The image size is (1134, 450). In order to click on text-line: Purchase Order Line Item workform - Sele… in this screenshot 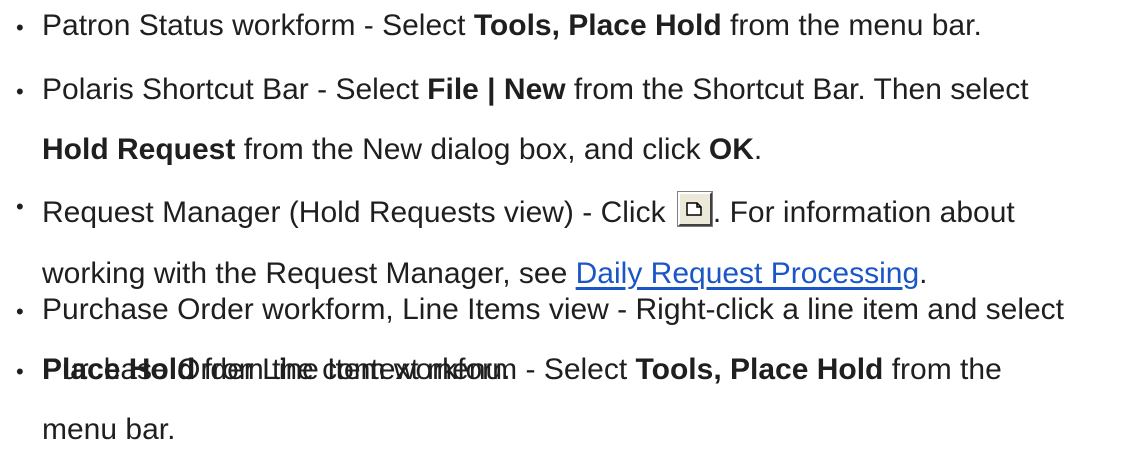, I will do `click(522, 370)`.